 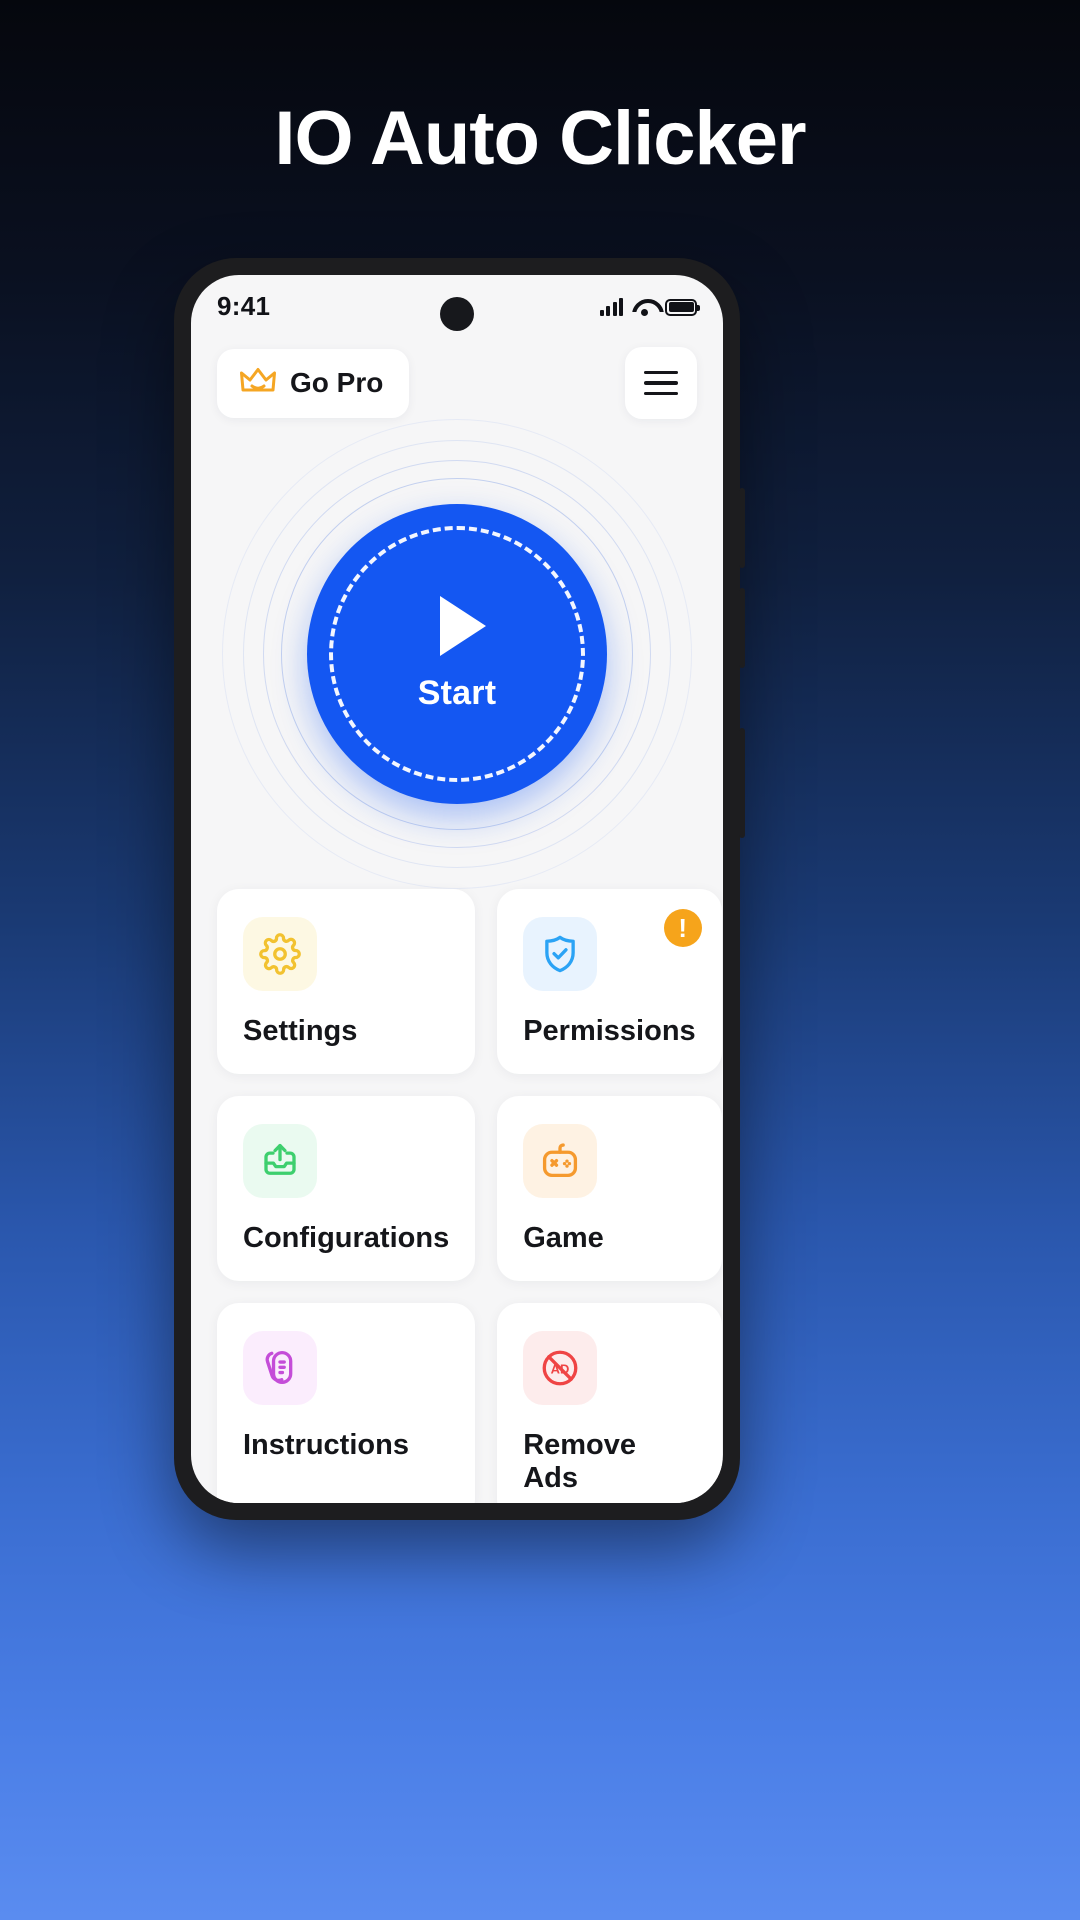 What do you see at coordinates (609, 1403) in the screenshot?
I see `card-remove-ads: AD Remove Ads` at bounding box center [609, 1403].